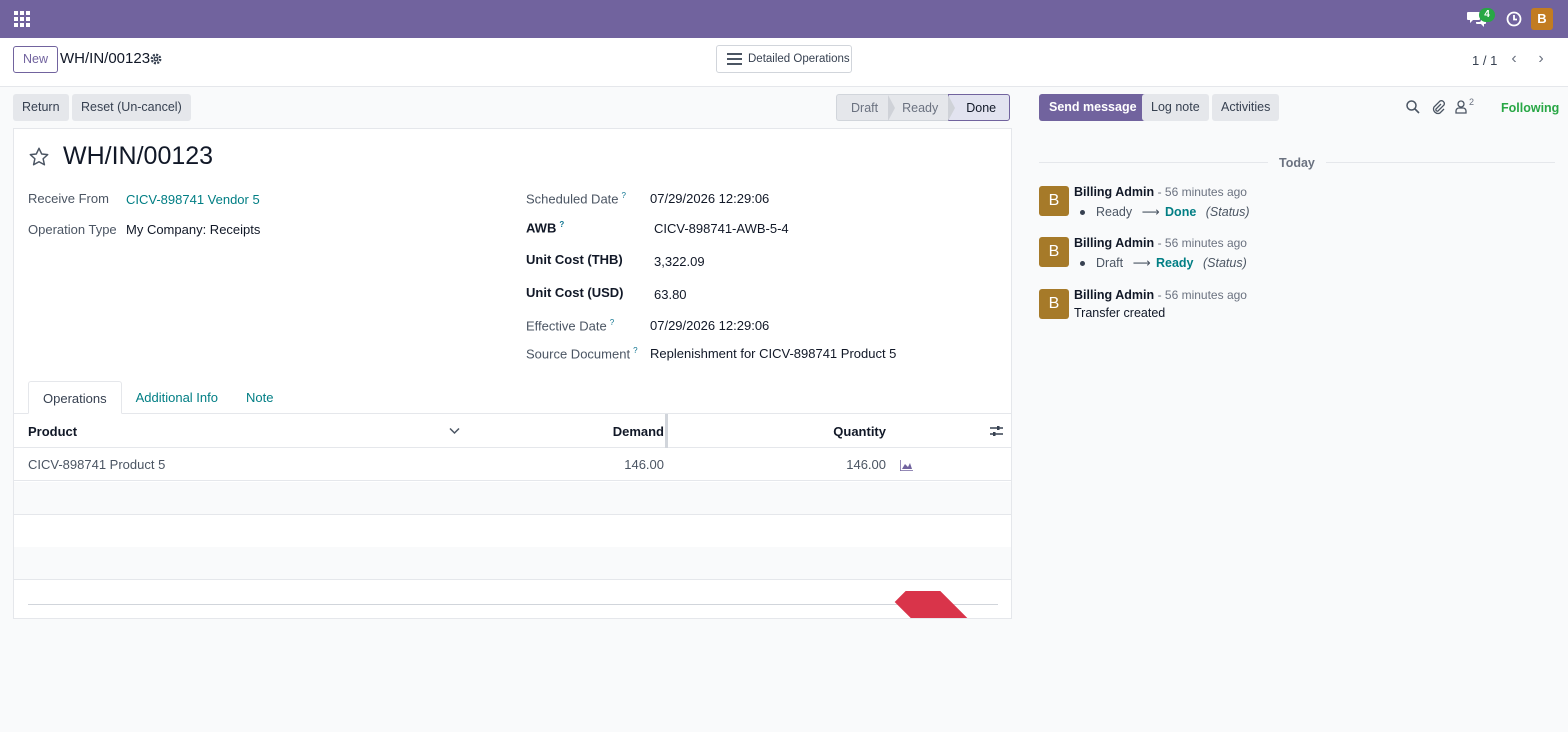  I want to click on receive-from-label: Receive From, so click(68, 198).